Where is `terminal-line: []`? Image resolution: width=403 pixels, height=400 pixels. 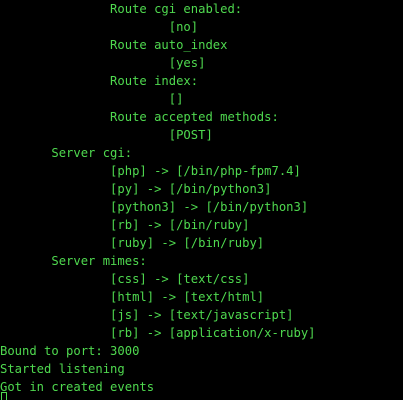 terminal-line: [] is located at coordinates (92, 99).